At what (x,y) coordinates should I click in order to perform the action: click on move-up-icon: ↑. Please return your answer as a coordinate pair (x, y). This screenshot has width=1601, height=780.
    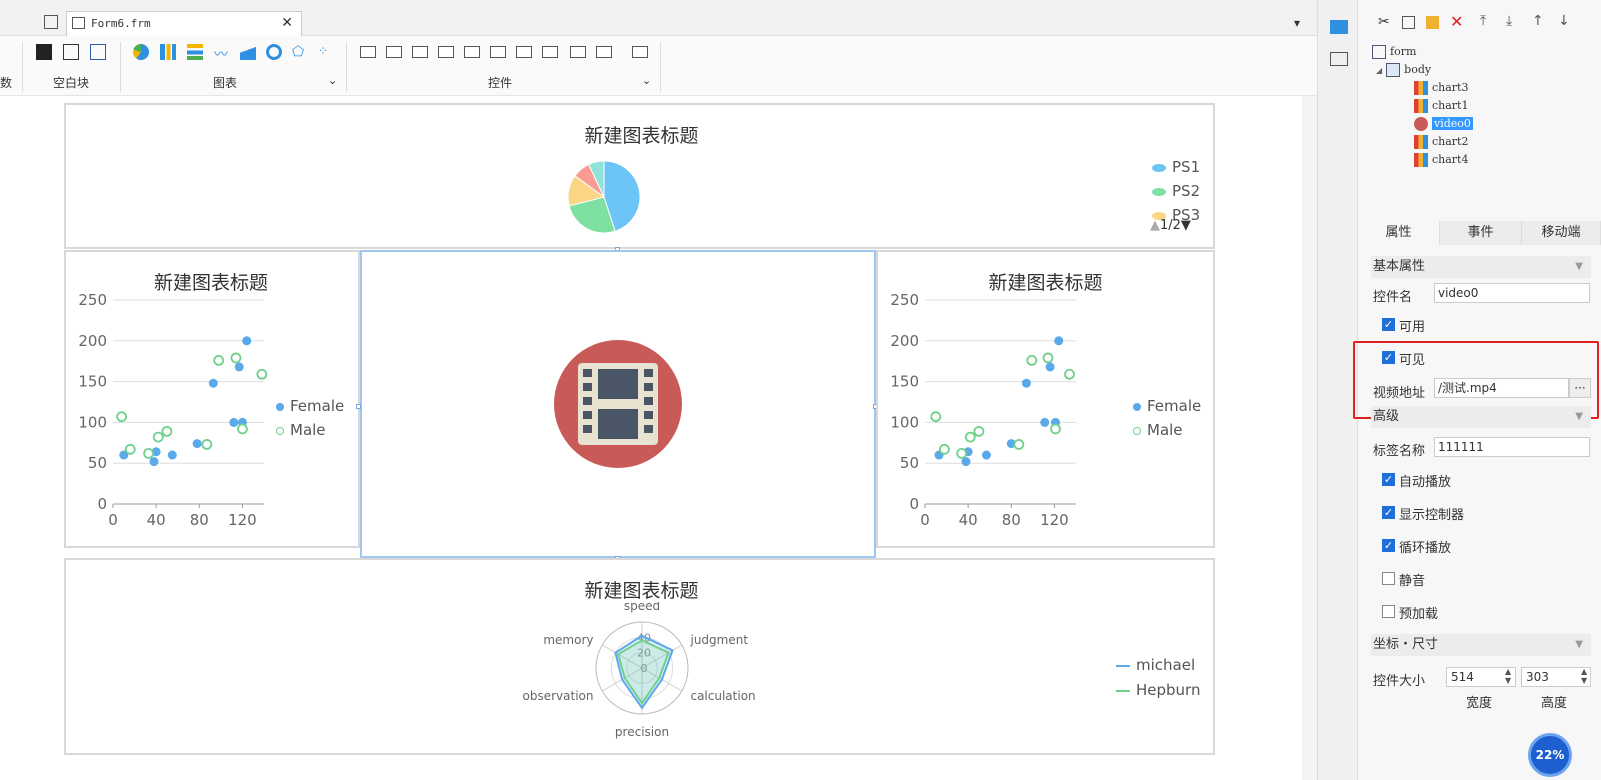
    Looking at the image, I should click on (1538, 21).